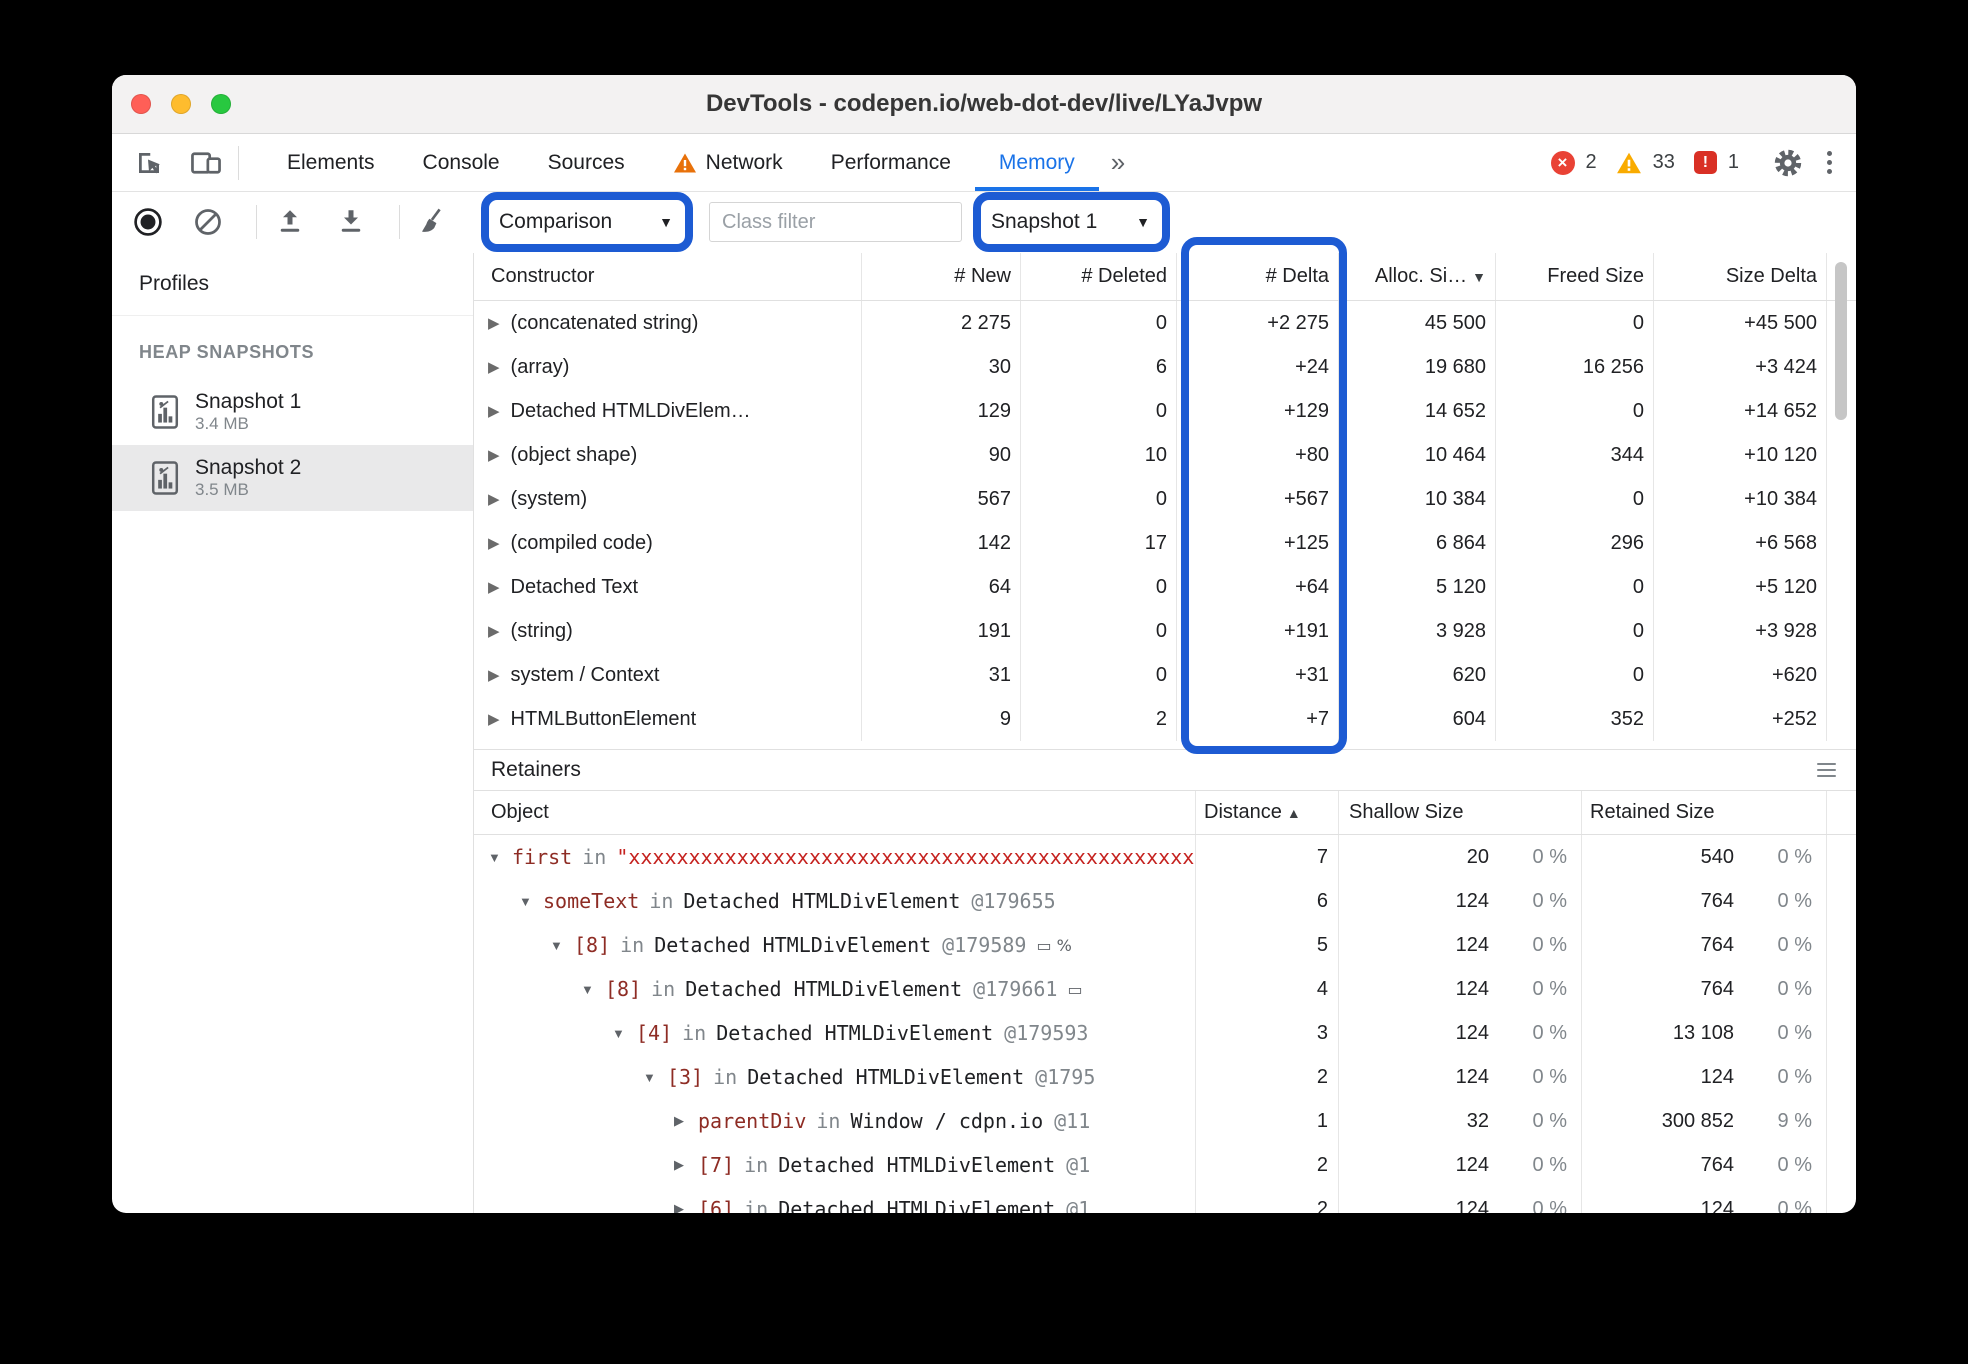 This screenshot has width=1968, height=1364. Describe the element at coordinates (1071, 222) in the screenshot. I see `base-snapshot-select: Snapshot 1 ▼` at that location.